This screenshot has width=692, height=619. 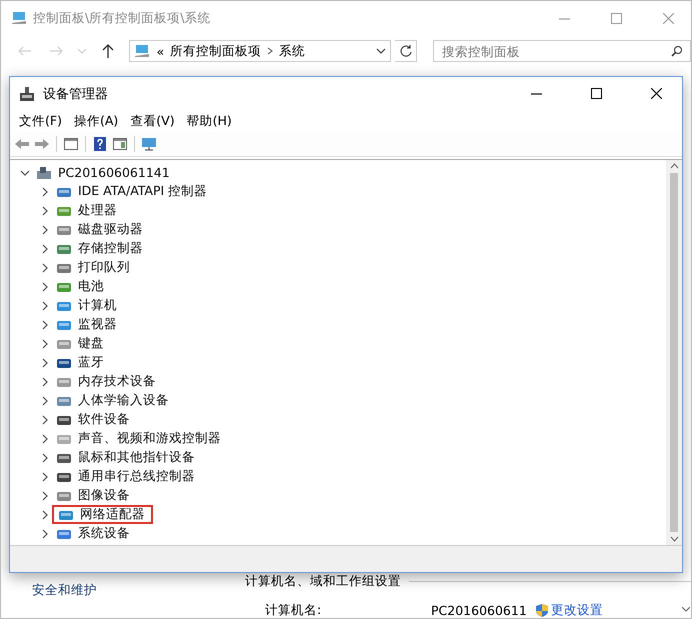 I want to click on scrollbar, so click(x=674, y=352).